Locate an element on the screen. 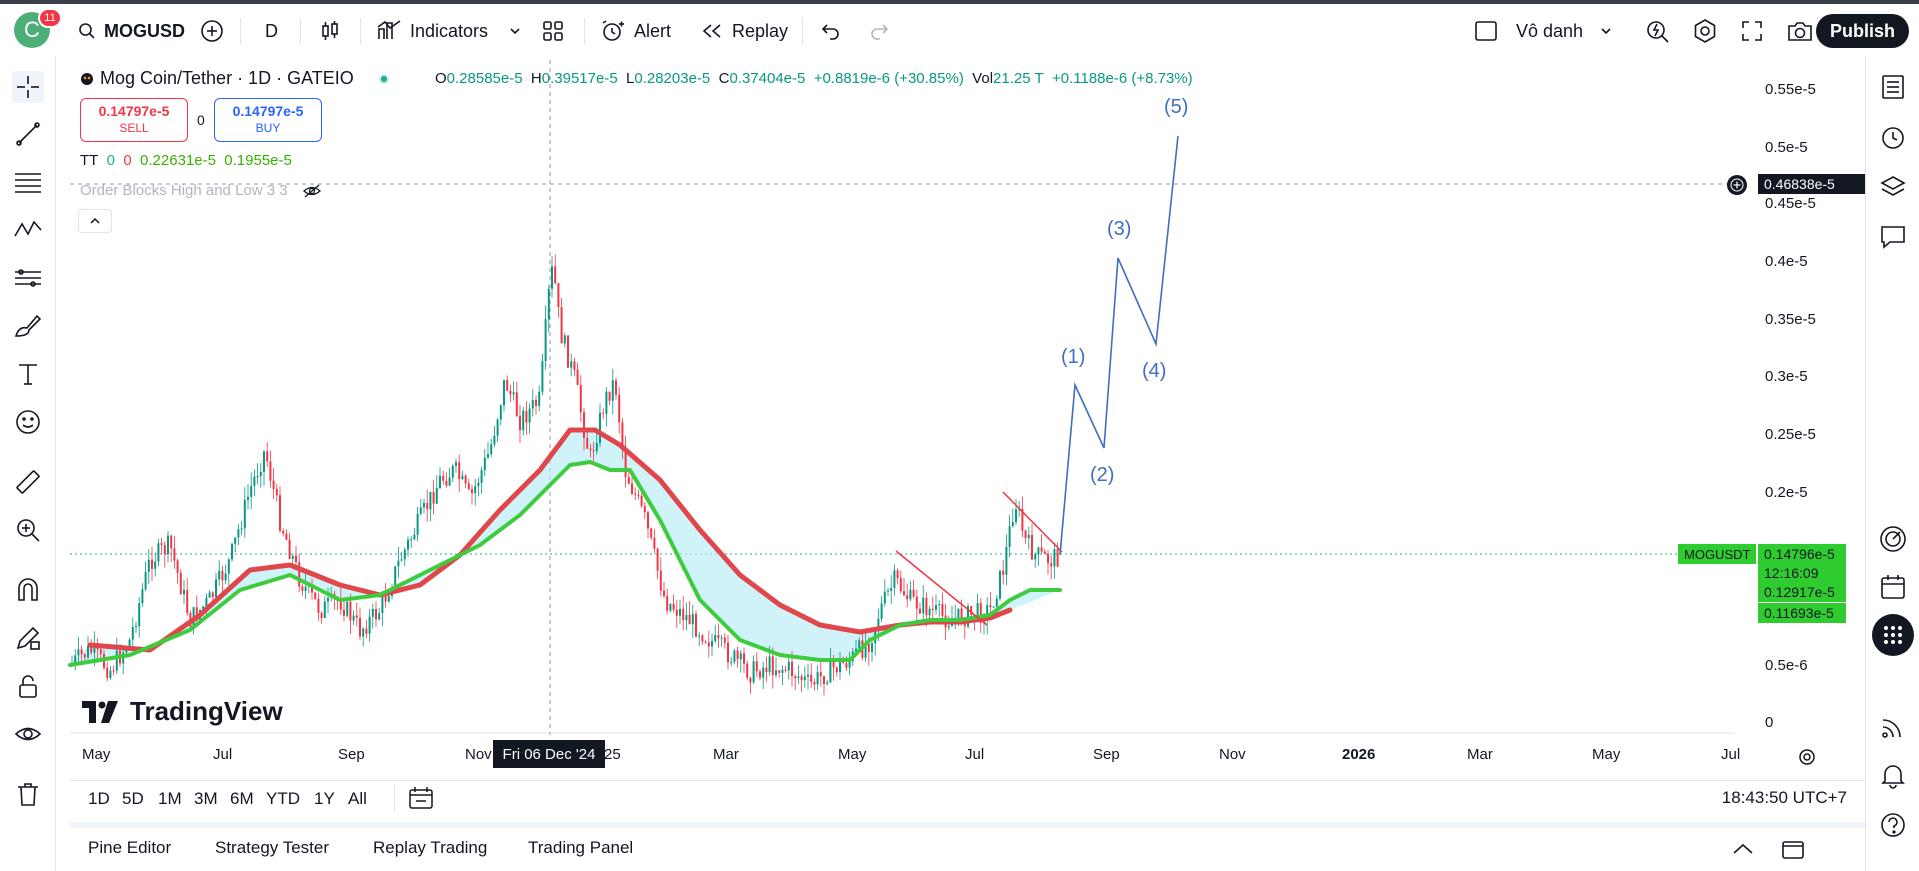  help-button is located at coordinates (1893, 825).